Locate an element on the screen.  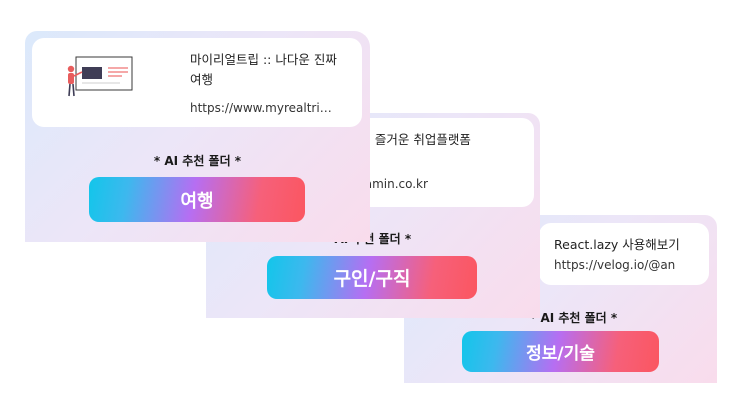
link-url: https://www.myrealtrip.com is located at coordinates (262, 108).